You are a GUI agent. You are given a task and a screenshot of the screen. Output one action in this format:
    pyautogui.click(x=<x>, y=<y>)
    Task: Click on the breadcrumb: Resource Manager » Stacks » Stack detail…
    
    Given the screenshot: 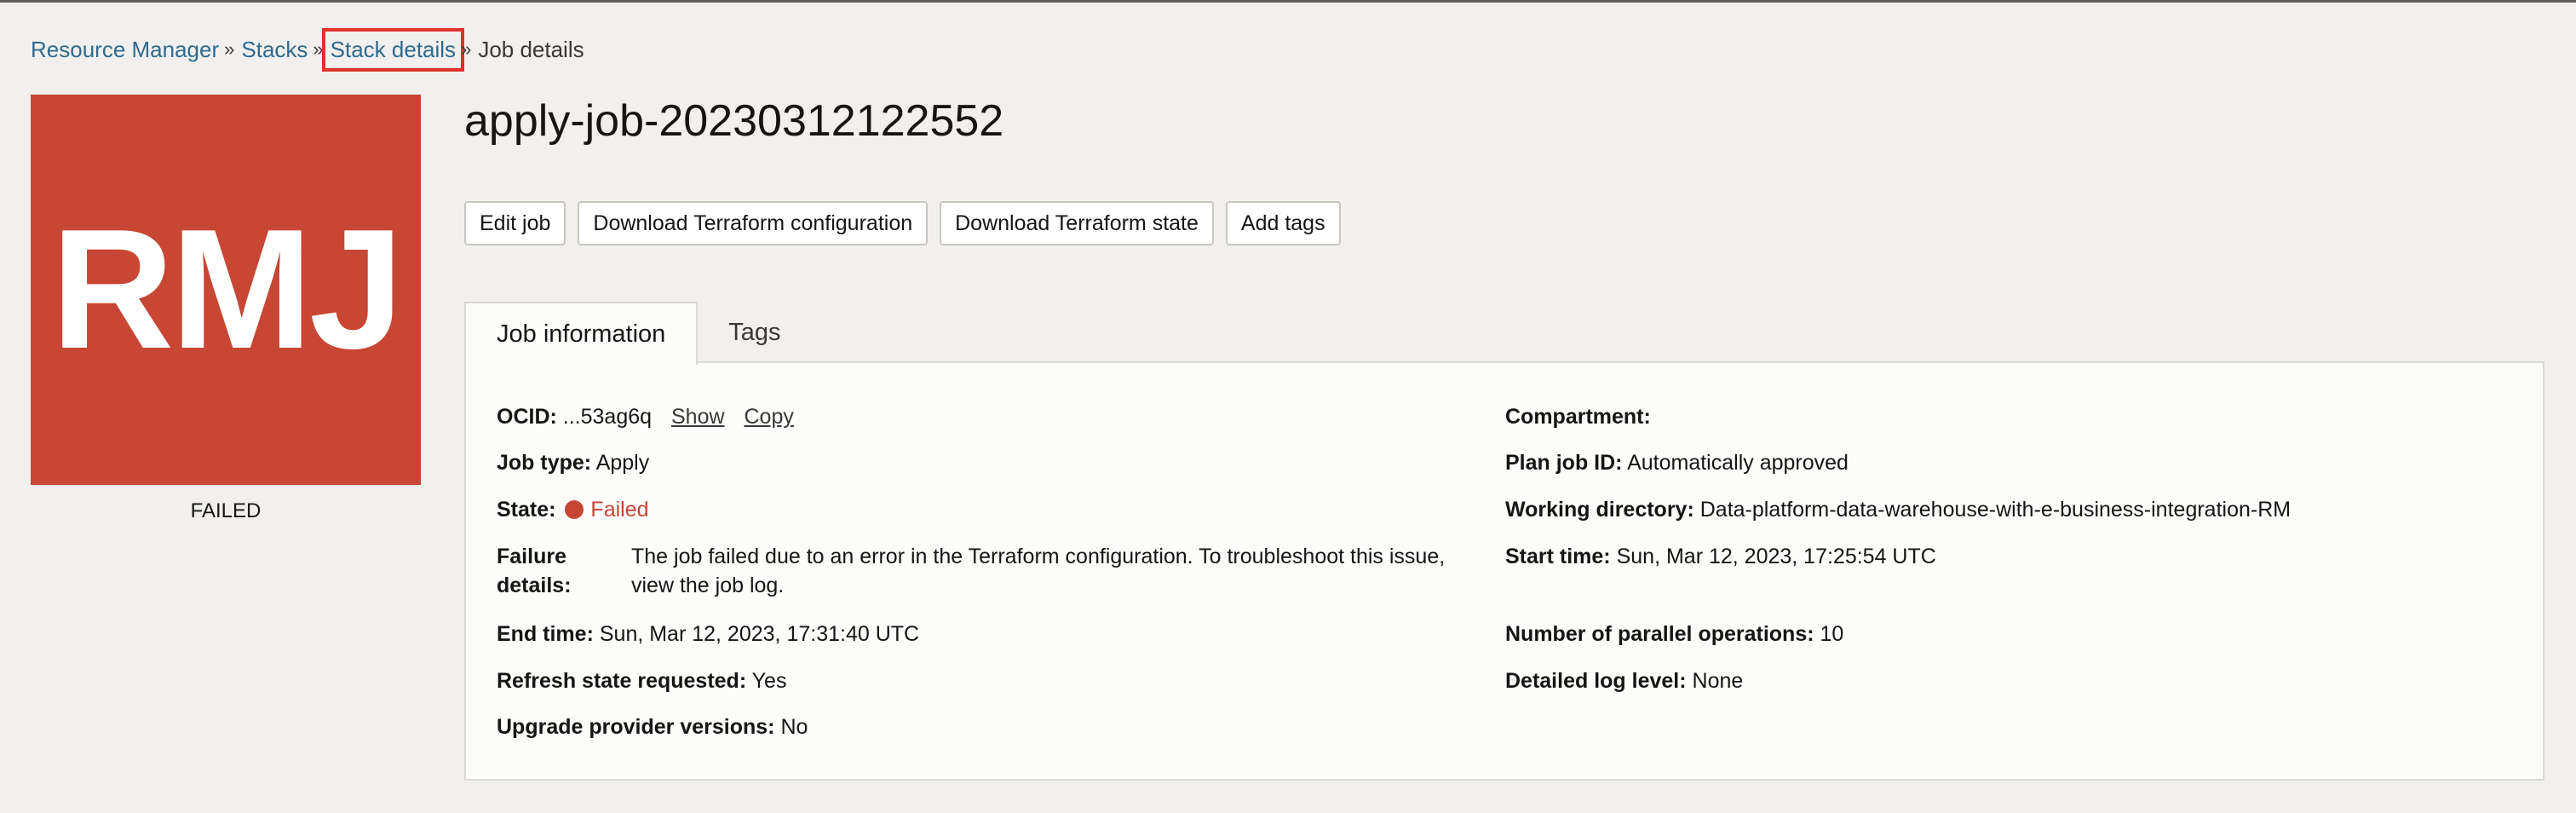 What is the action you would take?
    pyautogui.click(x=307, y=50)
    